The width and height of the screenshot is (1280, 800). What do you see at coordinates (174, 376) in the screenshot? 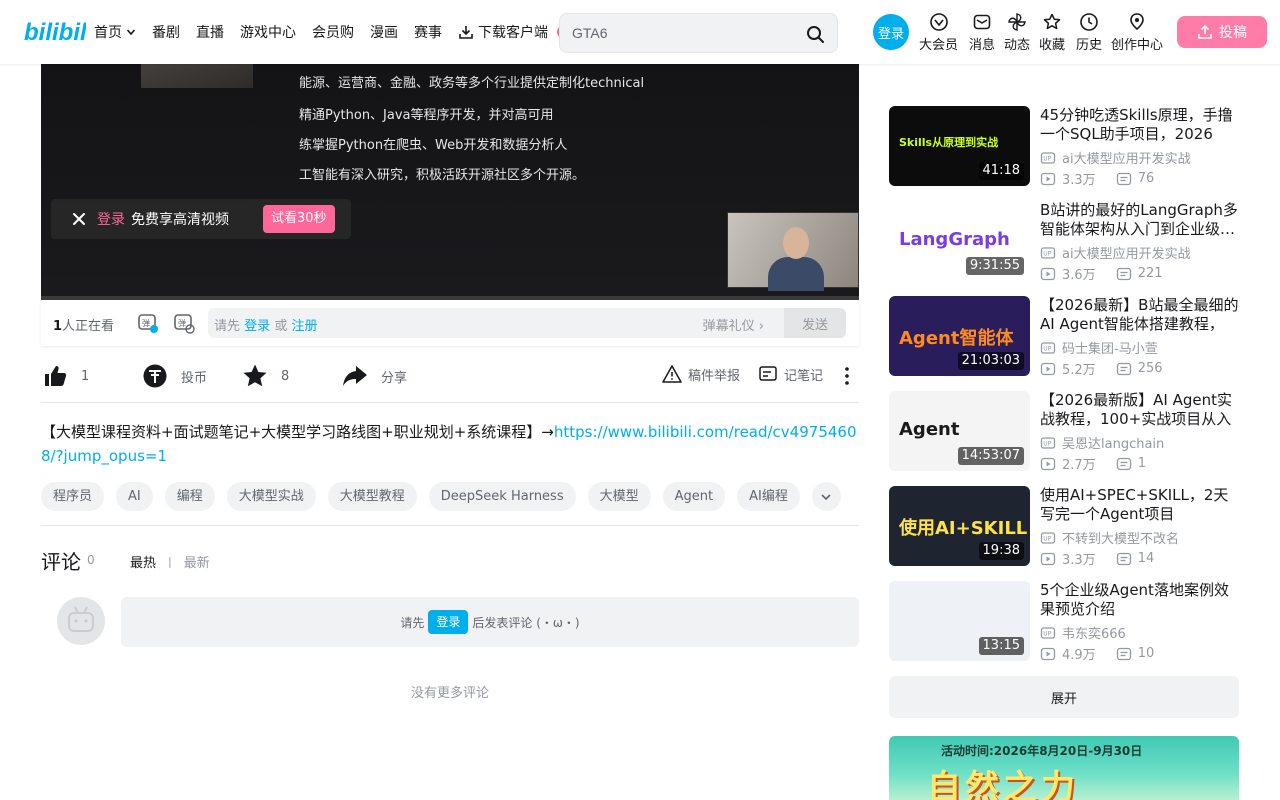
I see `coin-button: 投币` at bounding box center [174, 376].